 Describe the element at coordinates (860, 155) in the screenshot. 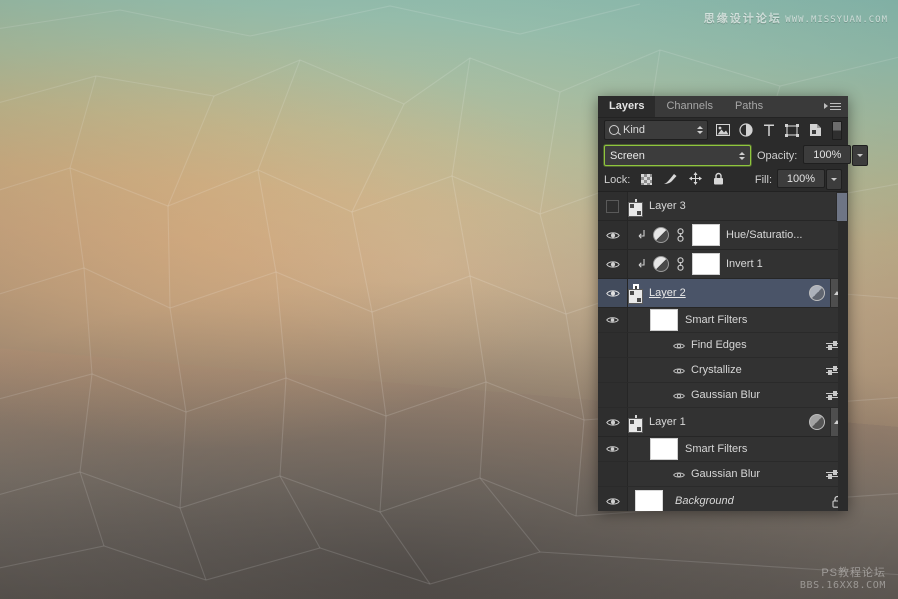

I see `opacity-dropdown-arrow` at that location.